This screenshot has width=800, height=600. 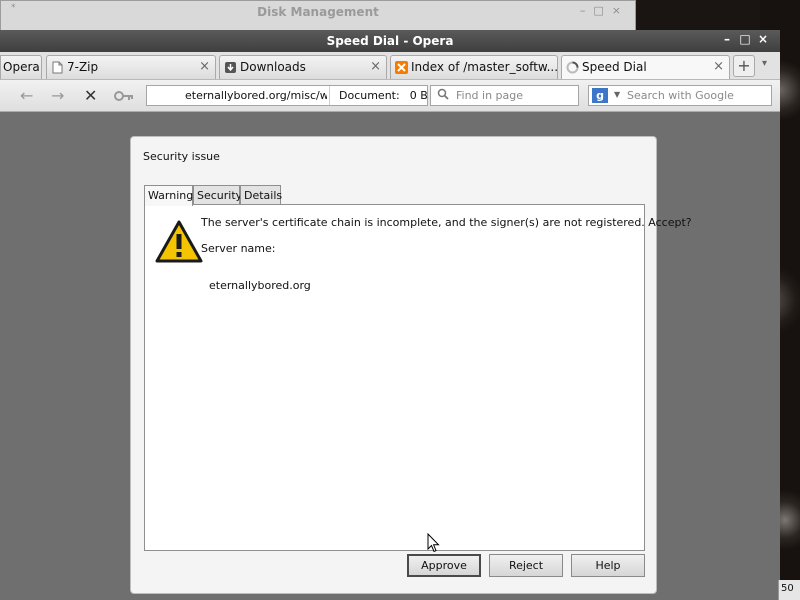 What do you see at coordinates (90, 95) in the screenshot?
I see `stop-button: ✕` at bounding box center [90, 95].